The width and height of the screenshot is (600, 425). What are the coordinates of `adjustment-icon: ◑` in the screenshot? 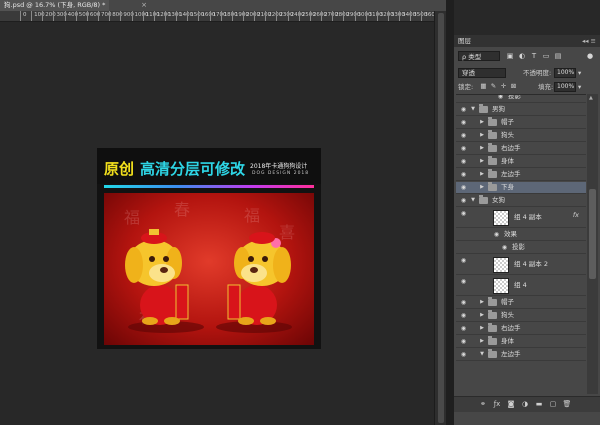 It's located at (525, 404).